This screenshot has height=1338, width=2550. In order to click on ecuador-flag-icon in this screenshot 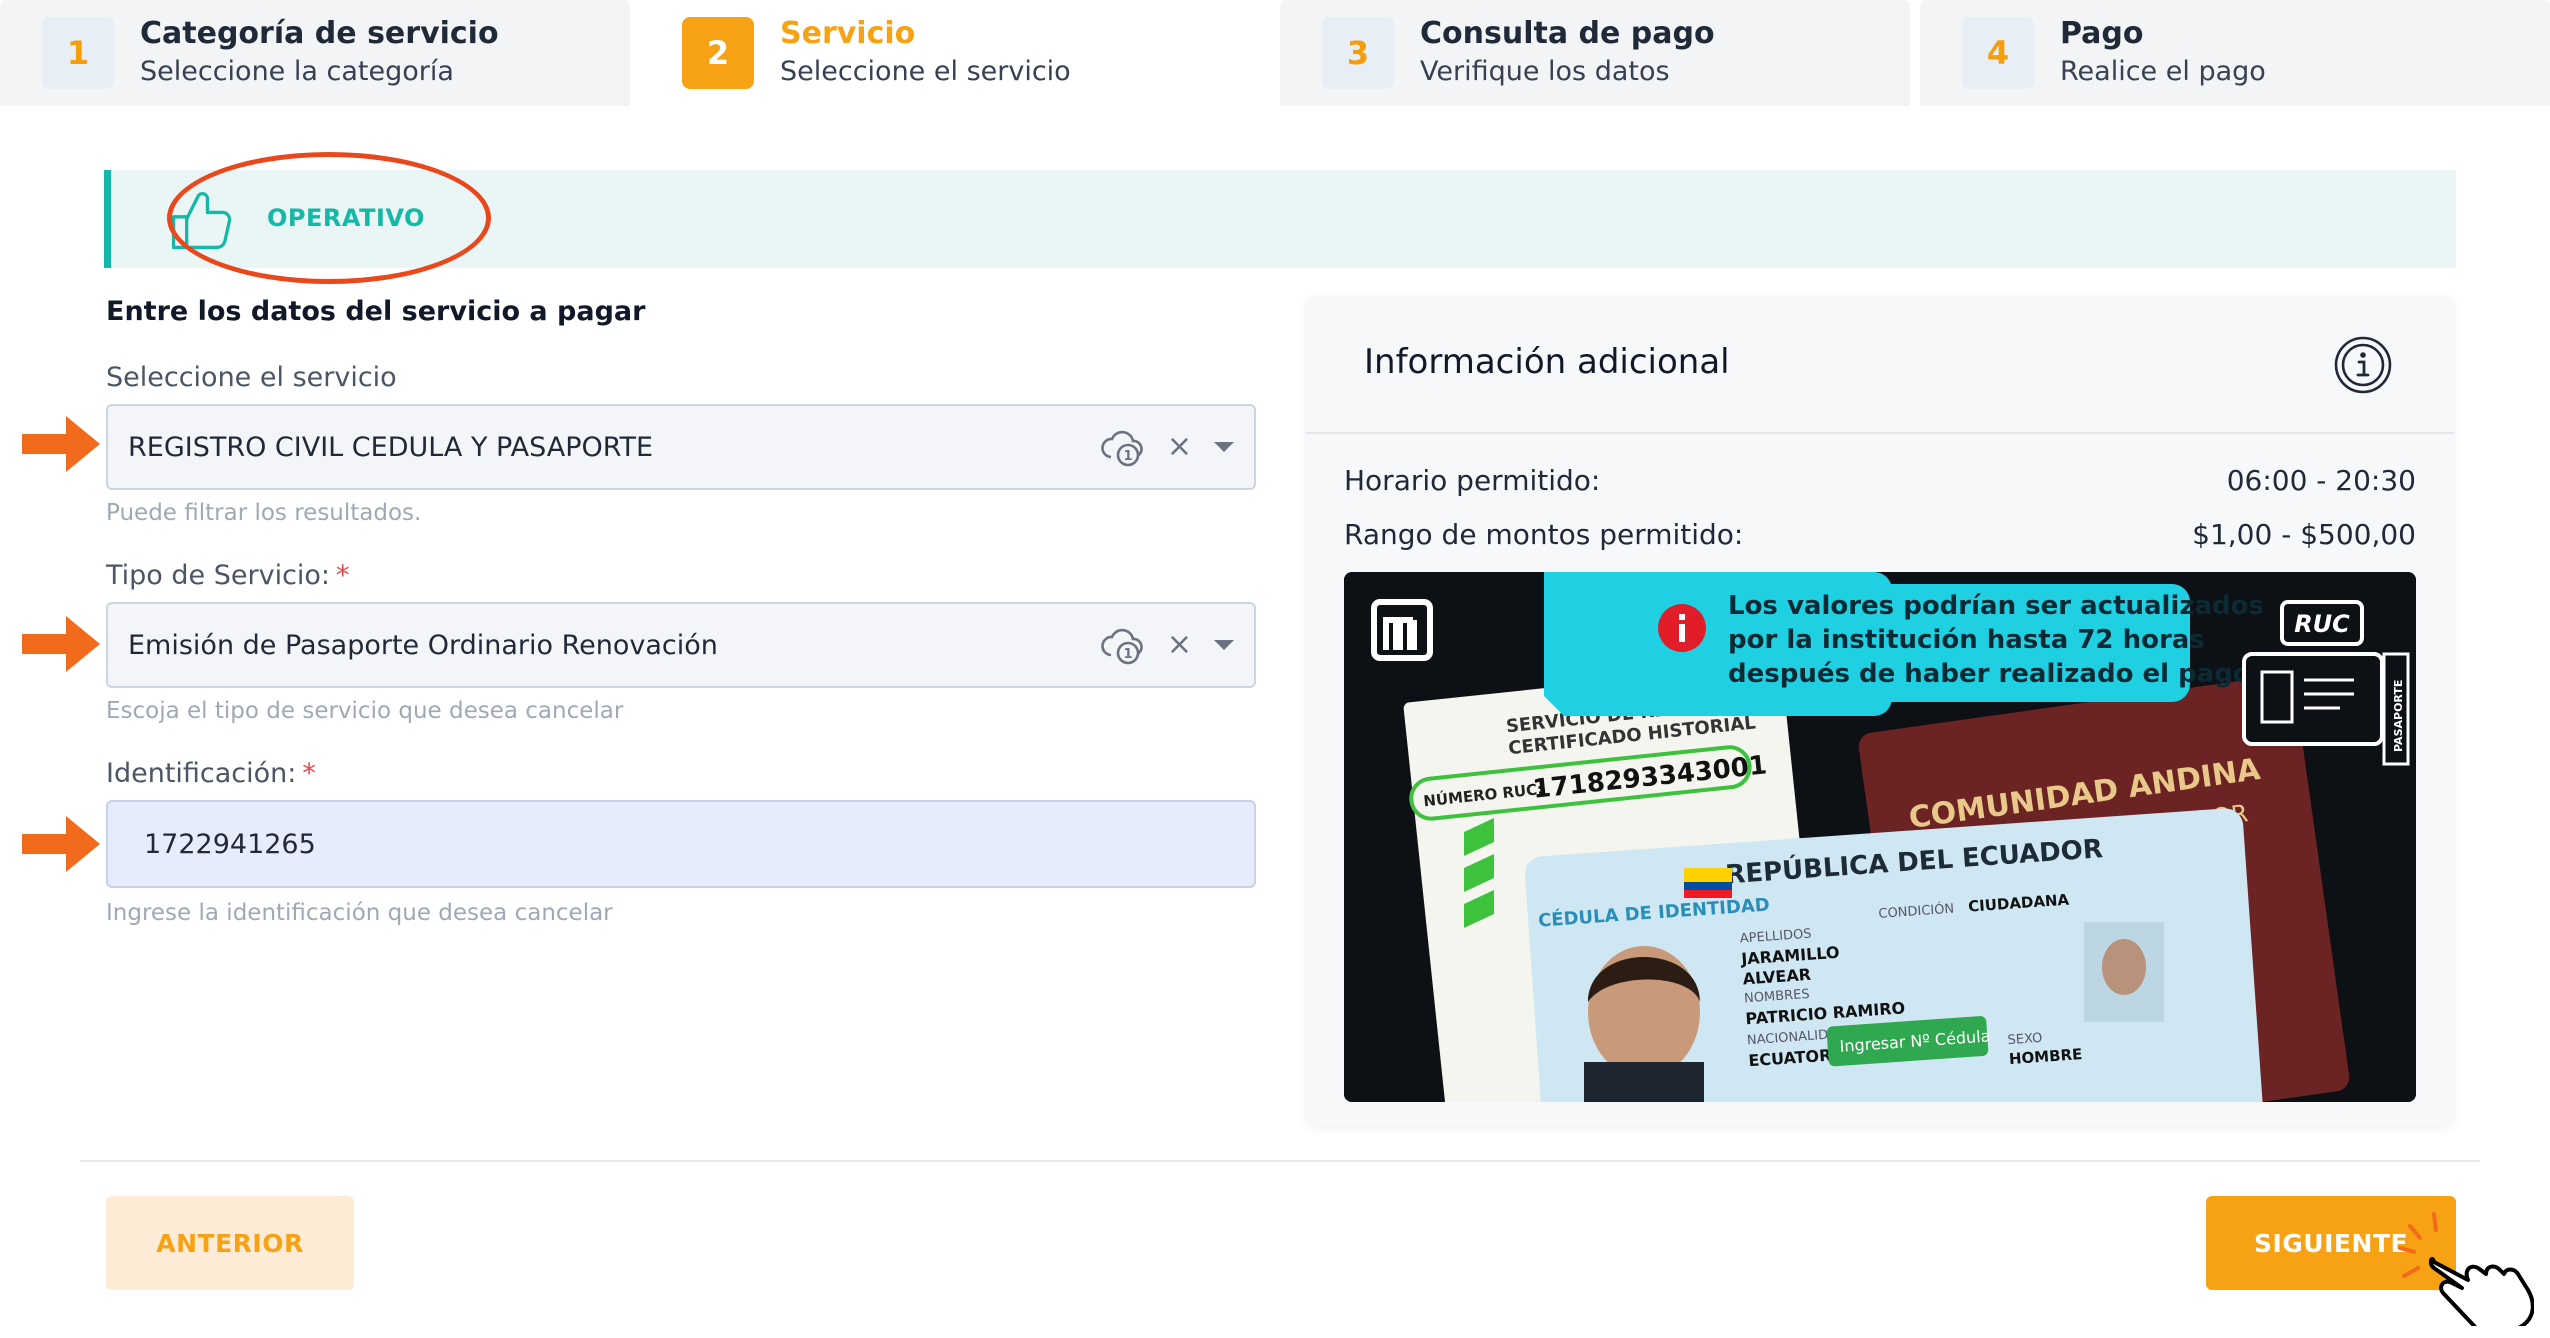, I will do `click(1708, 883)`.